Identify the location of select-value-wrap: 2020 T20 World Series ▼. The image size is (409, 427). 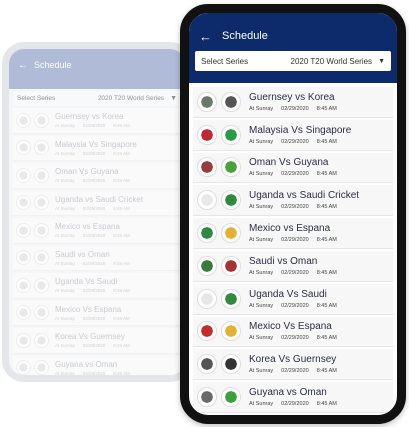
(338, 61).